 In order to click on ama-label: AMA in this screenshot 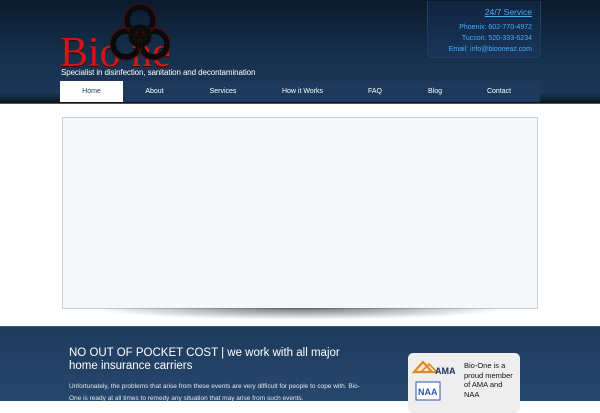, I will do `click(445, 371)`.